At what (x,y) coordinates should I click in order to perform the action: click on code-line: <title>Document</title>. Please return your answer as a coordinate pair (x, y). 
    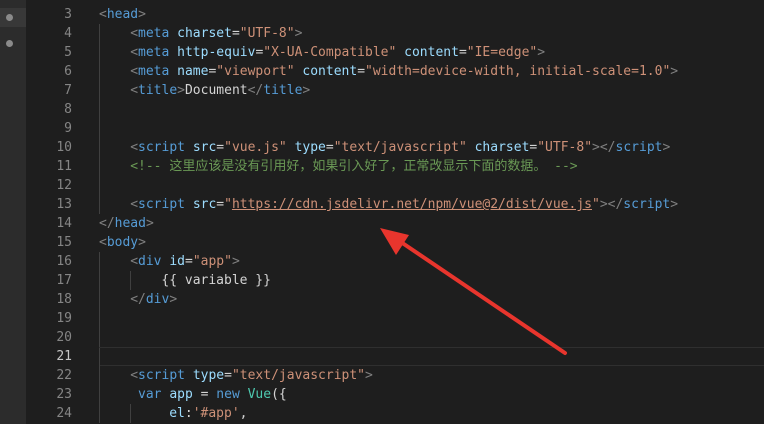
    Looking at the image, I should click on (431, 90).